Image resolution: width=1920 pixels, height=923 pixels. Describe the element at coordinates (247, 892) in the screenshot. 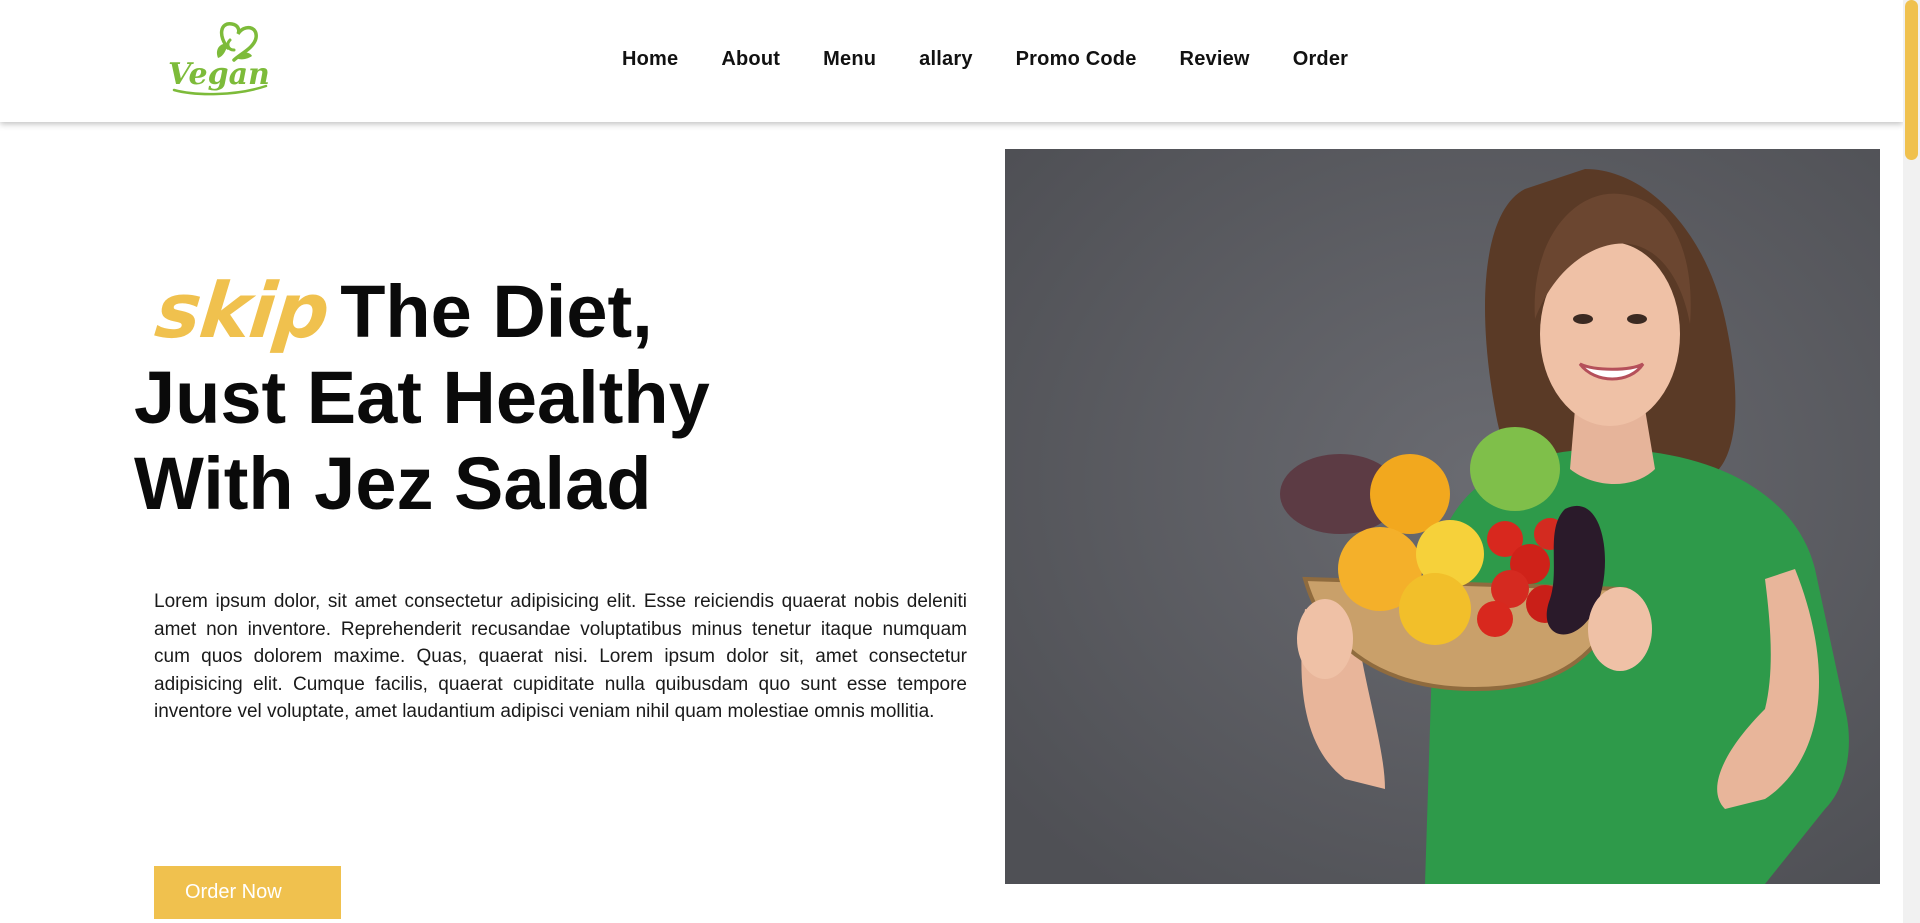

I see `order-now-button: Order Now` at that location.